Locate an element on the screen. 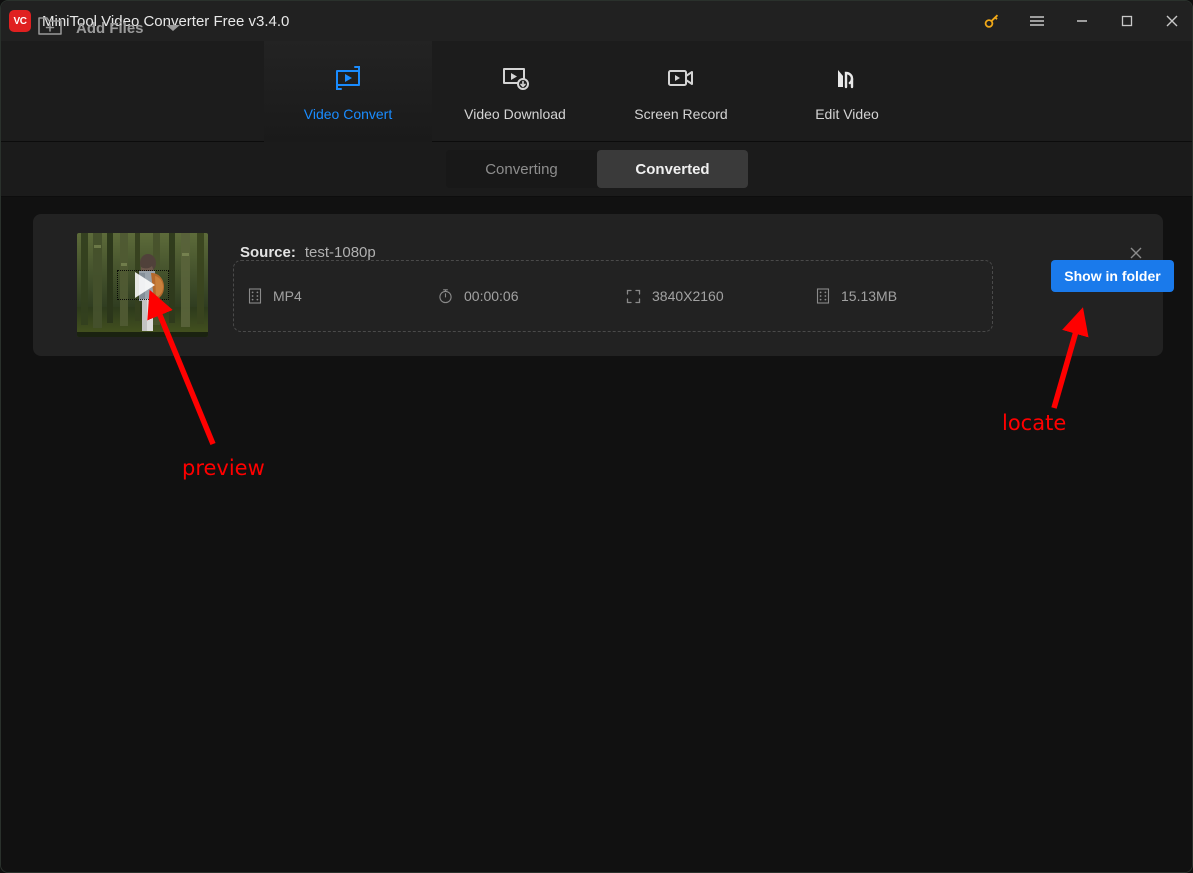 This screenshot has width=1193, height=873. show-in-folder-button: Show in folder is located at coordinates (1112, 276).